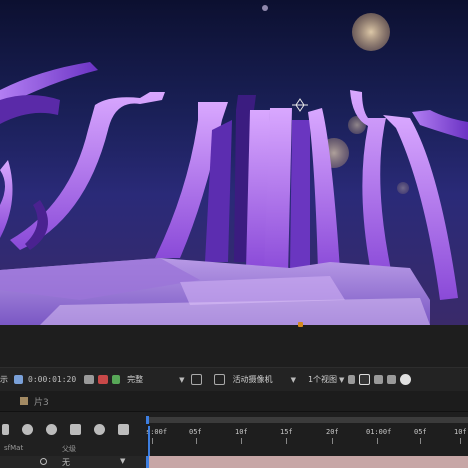  Describe the element at coordinates (149, 441) in the screenshot. I see `current-time-indicator` at that location.